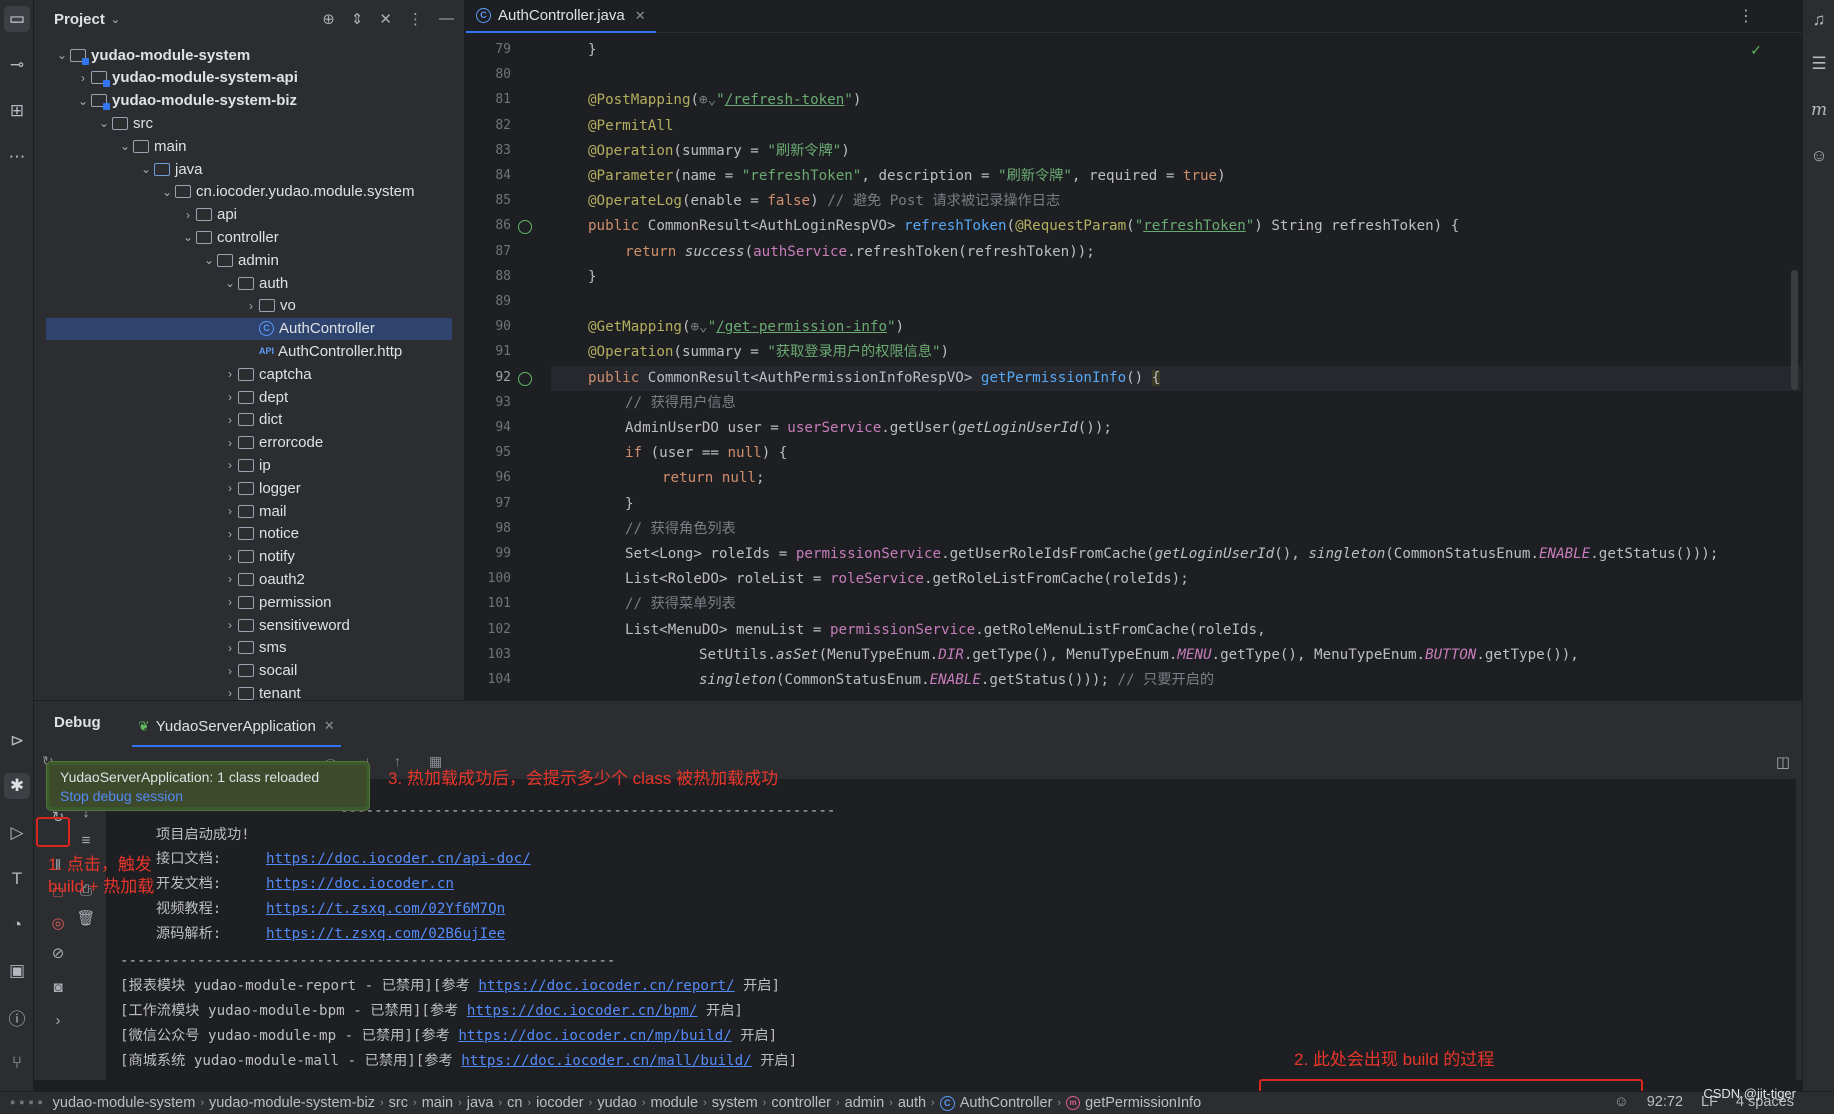 This screenshot has width=1834, height=1114. What do you see at coordinates (735, 1103) in the screenshot?
I see `breadcrumb-item: system` at bounding box center [735, 1103].